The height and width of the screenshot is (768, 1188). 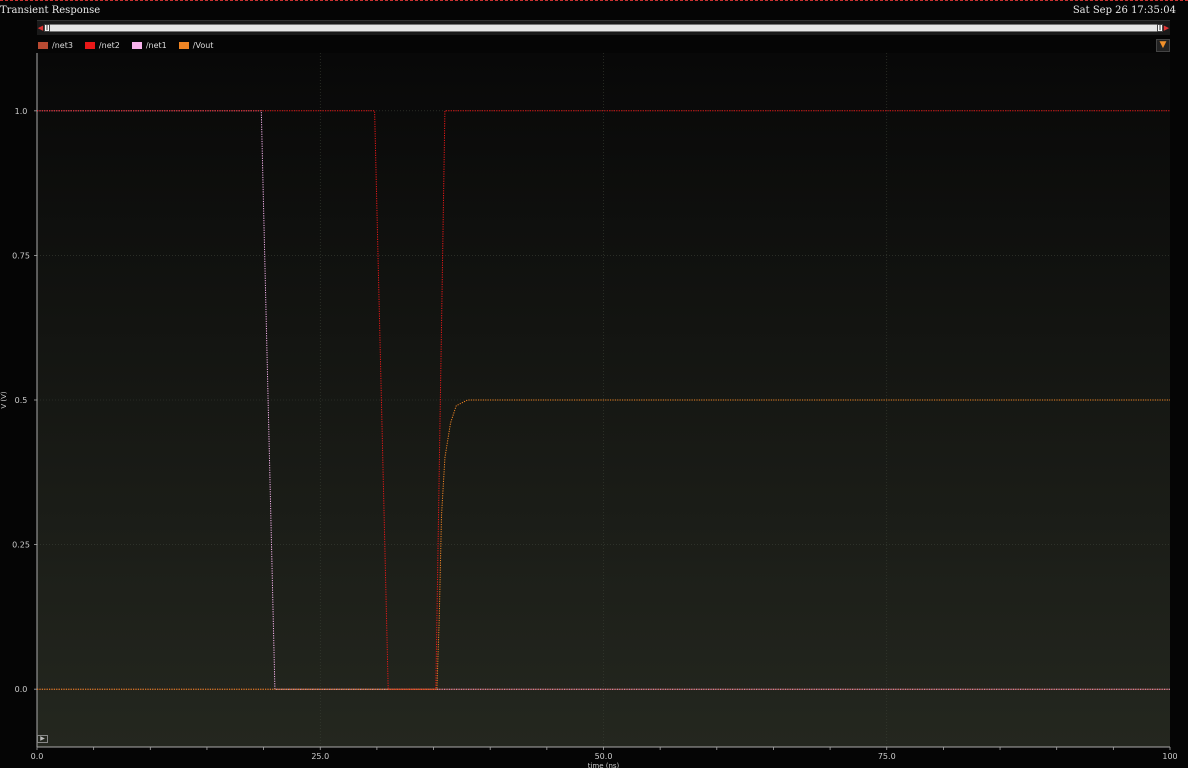 I want to click on x-tick-label: 25.0, so click(x=320, y=756).